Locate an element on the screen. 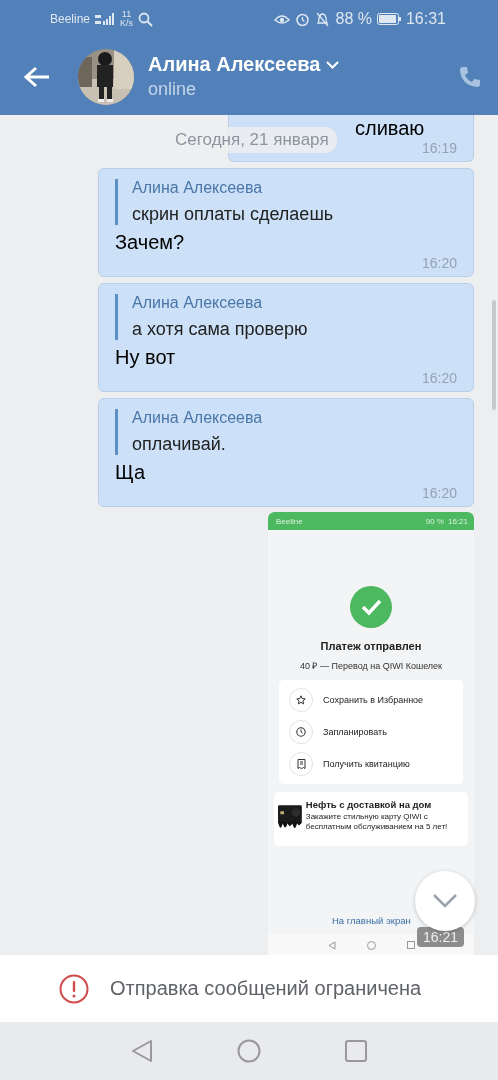 The image size is (498, 1080). muted-bell-icon is located at coordinates (323, 19).